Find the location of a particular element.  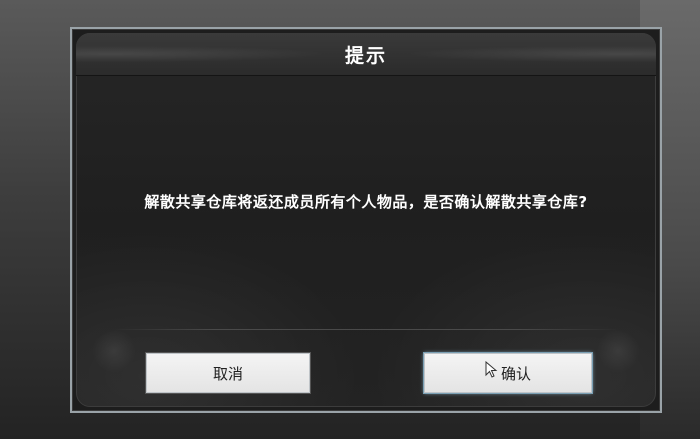

confirm-button-label: 确认 is located at coordinates (515, 373).